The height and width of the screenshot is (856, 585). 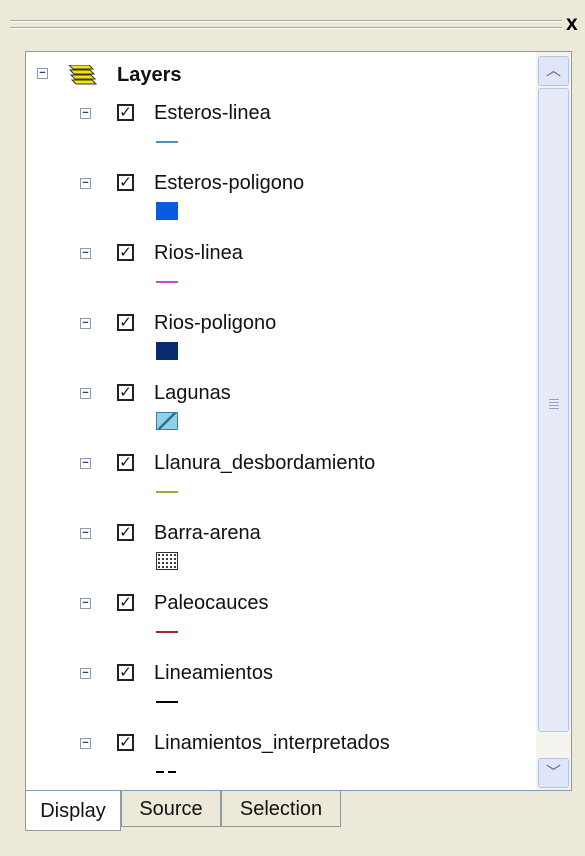 I want to click on grip-icon, so click(x=554, y=404).